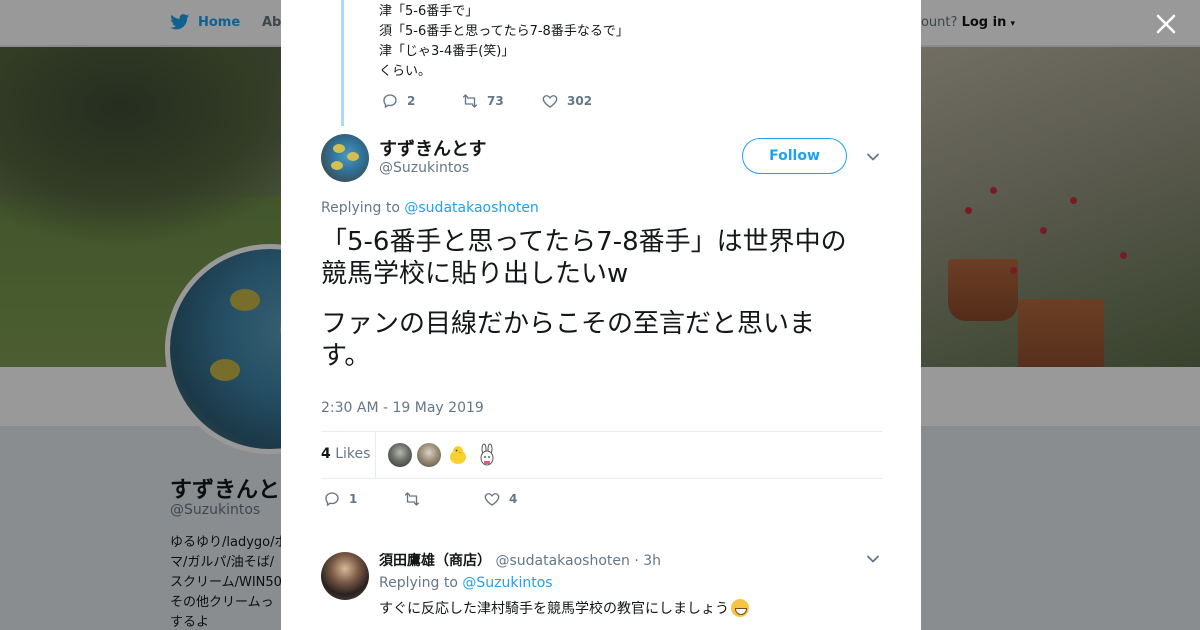 The image size is (1200, 630). Describe the element at coordinates (421, 101) in the screenshot. I see `parent-reply-button: 2` at that location.